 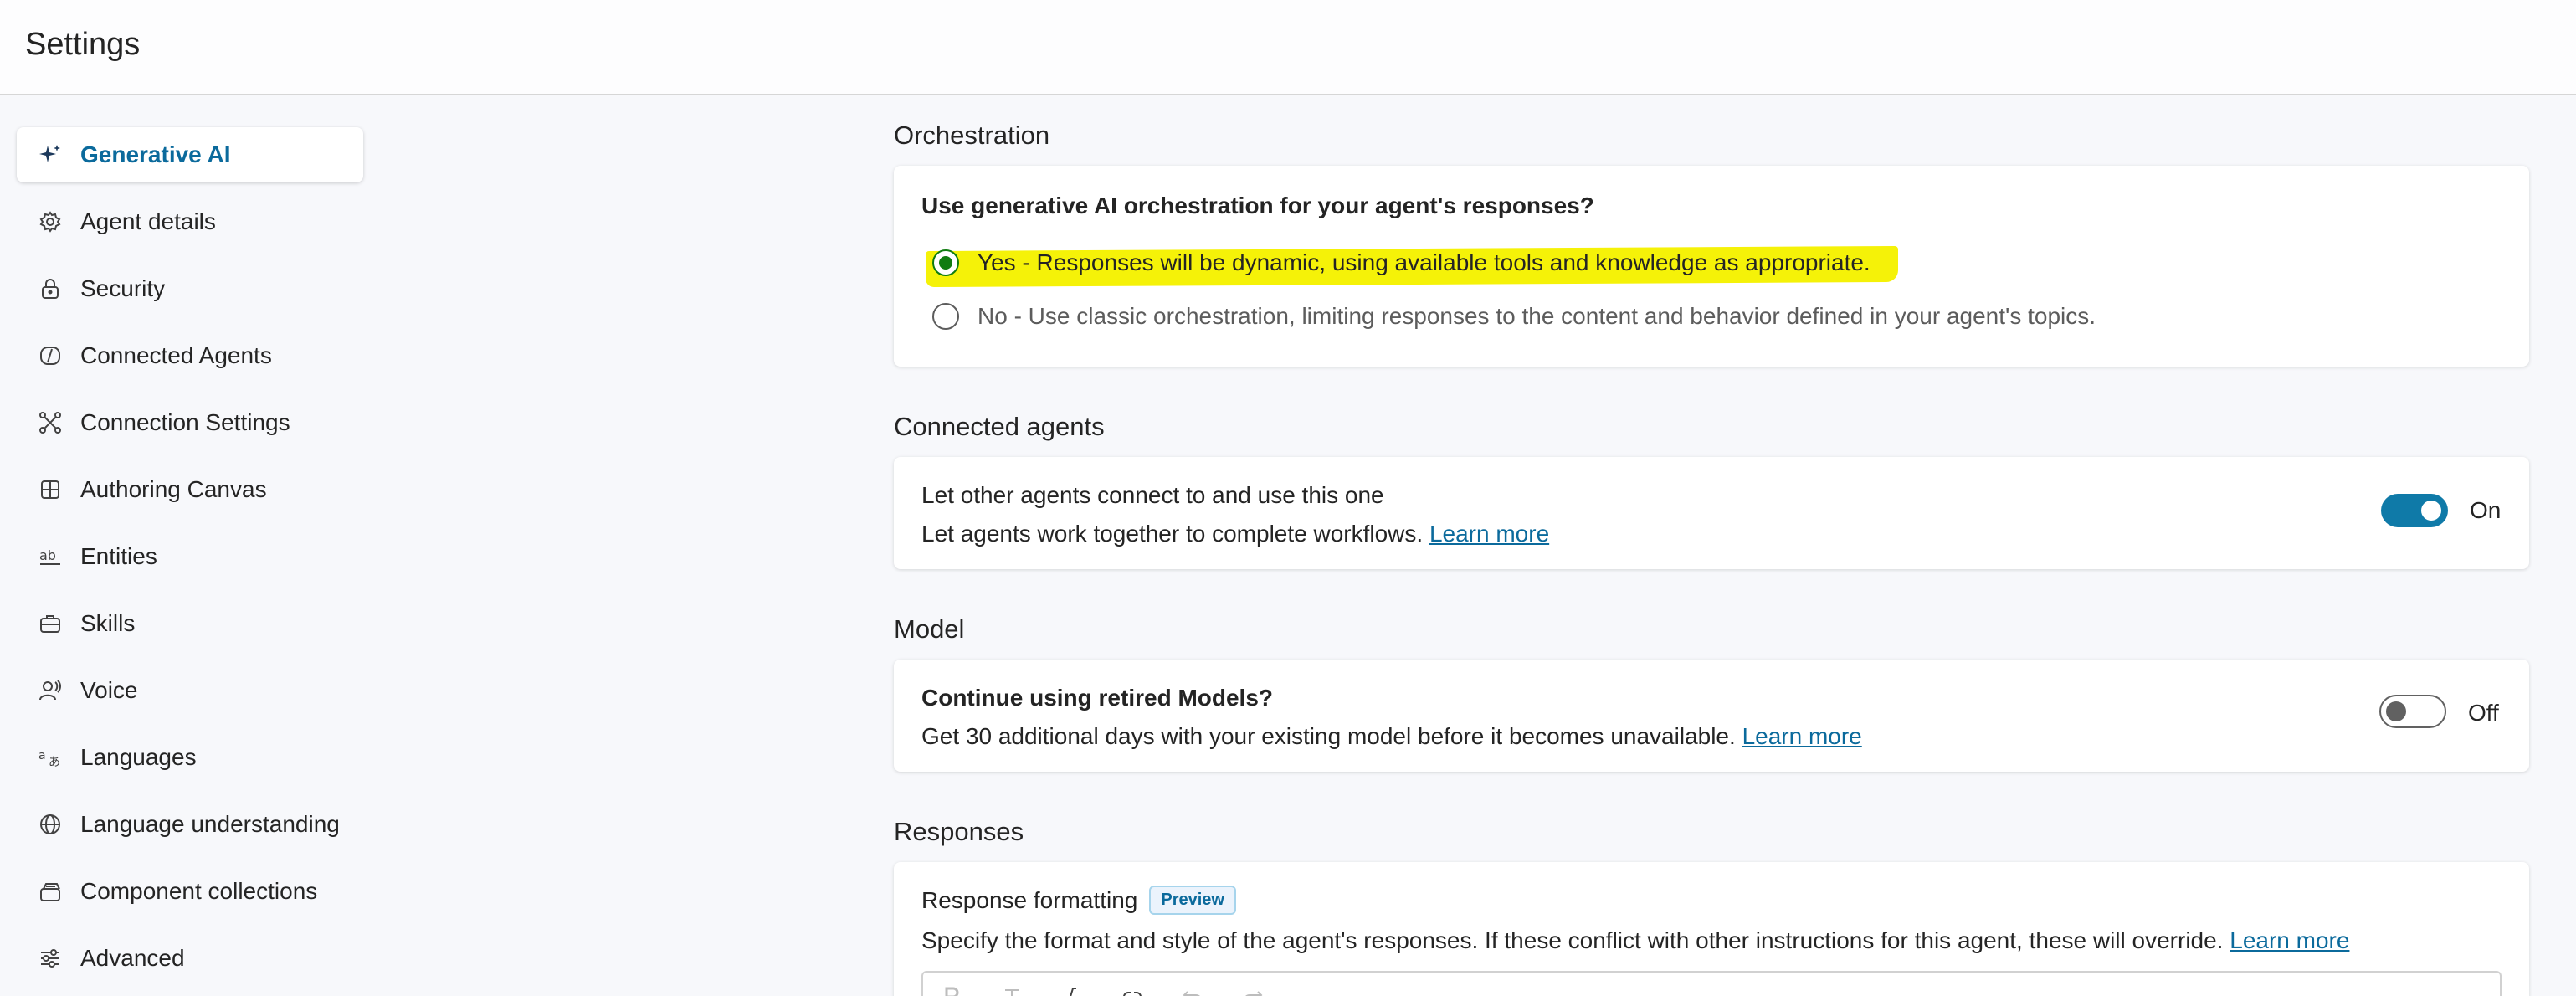 I want to click on clear-format-icon, so click(x=1012, y=991).